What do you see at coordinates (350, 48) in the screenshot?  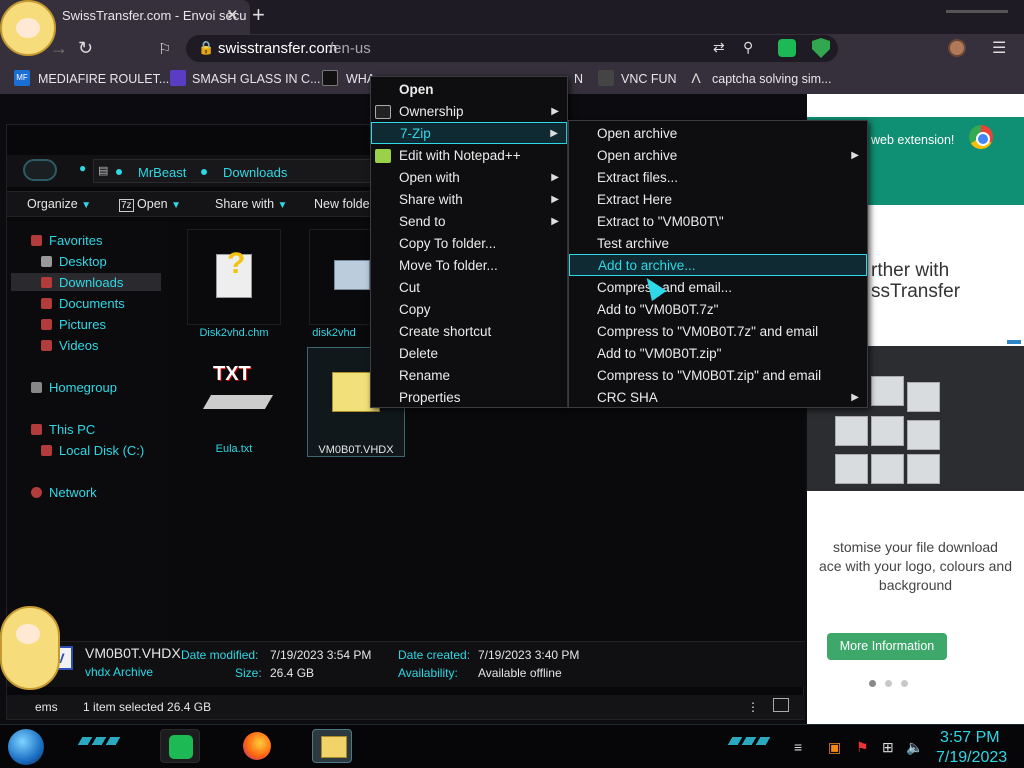 I see `url-path: /en-us` at bounding box center [350, 48].